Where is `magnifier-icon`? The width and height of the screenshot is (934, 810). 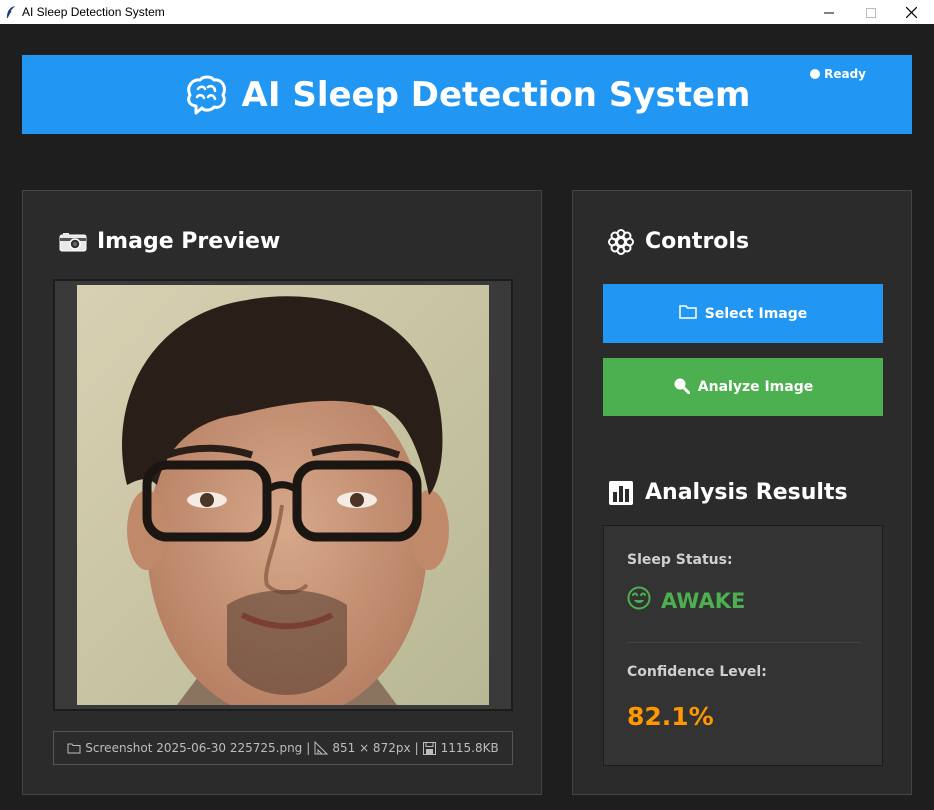 magnifier-icon is located at coordinates (682, 387).